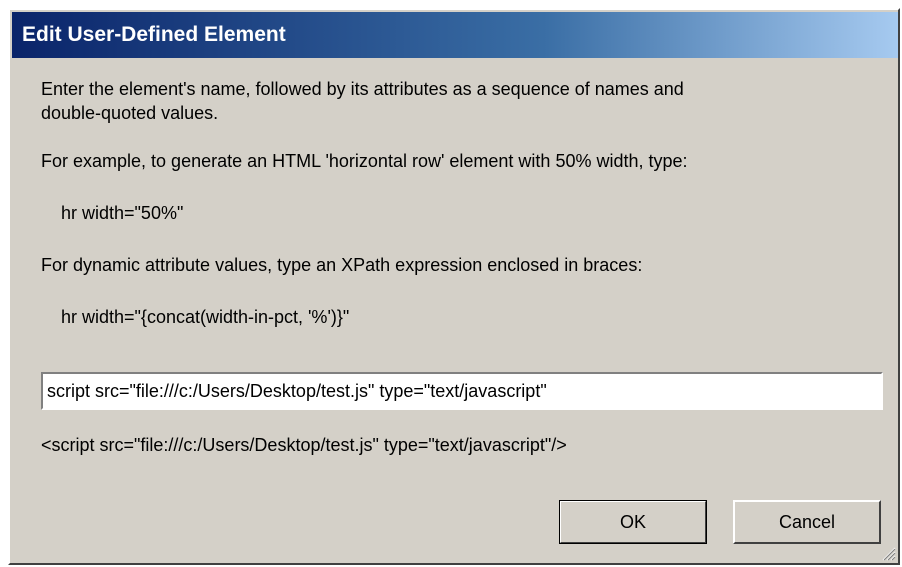 The width and height of the screenshot is (902, 567). What do you see at coordinates (205, 317) in the screenshot?
I see `dynamic-code-text: hr width="{concat(width-in-pct, '%')}"` at bounding box center [205, 317].